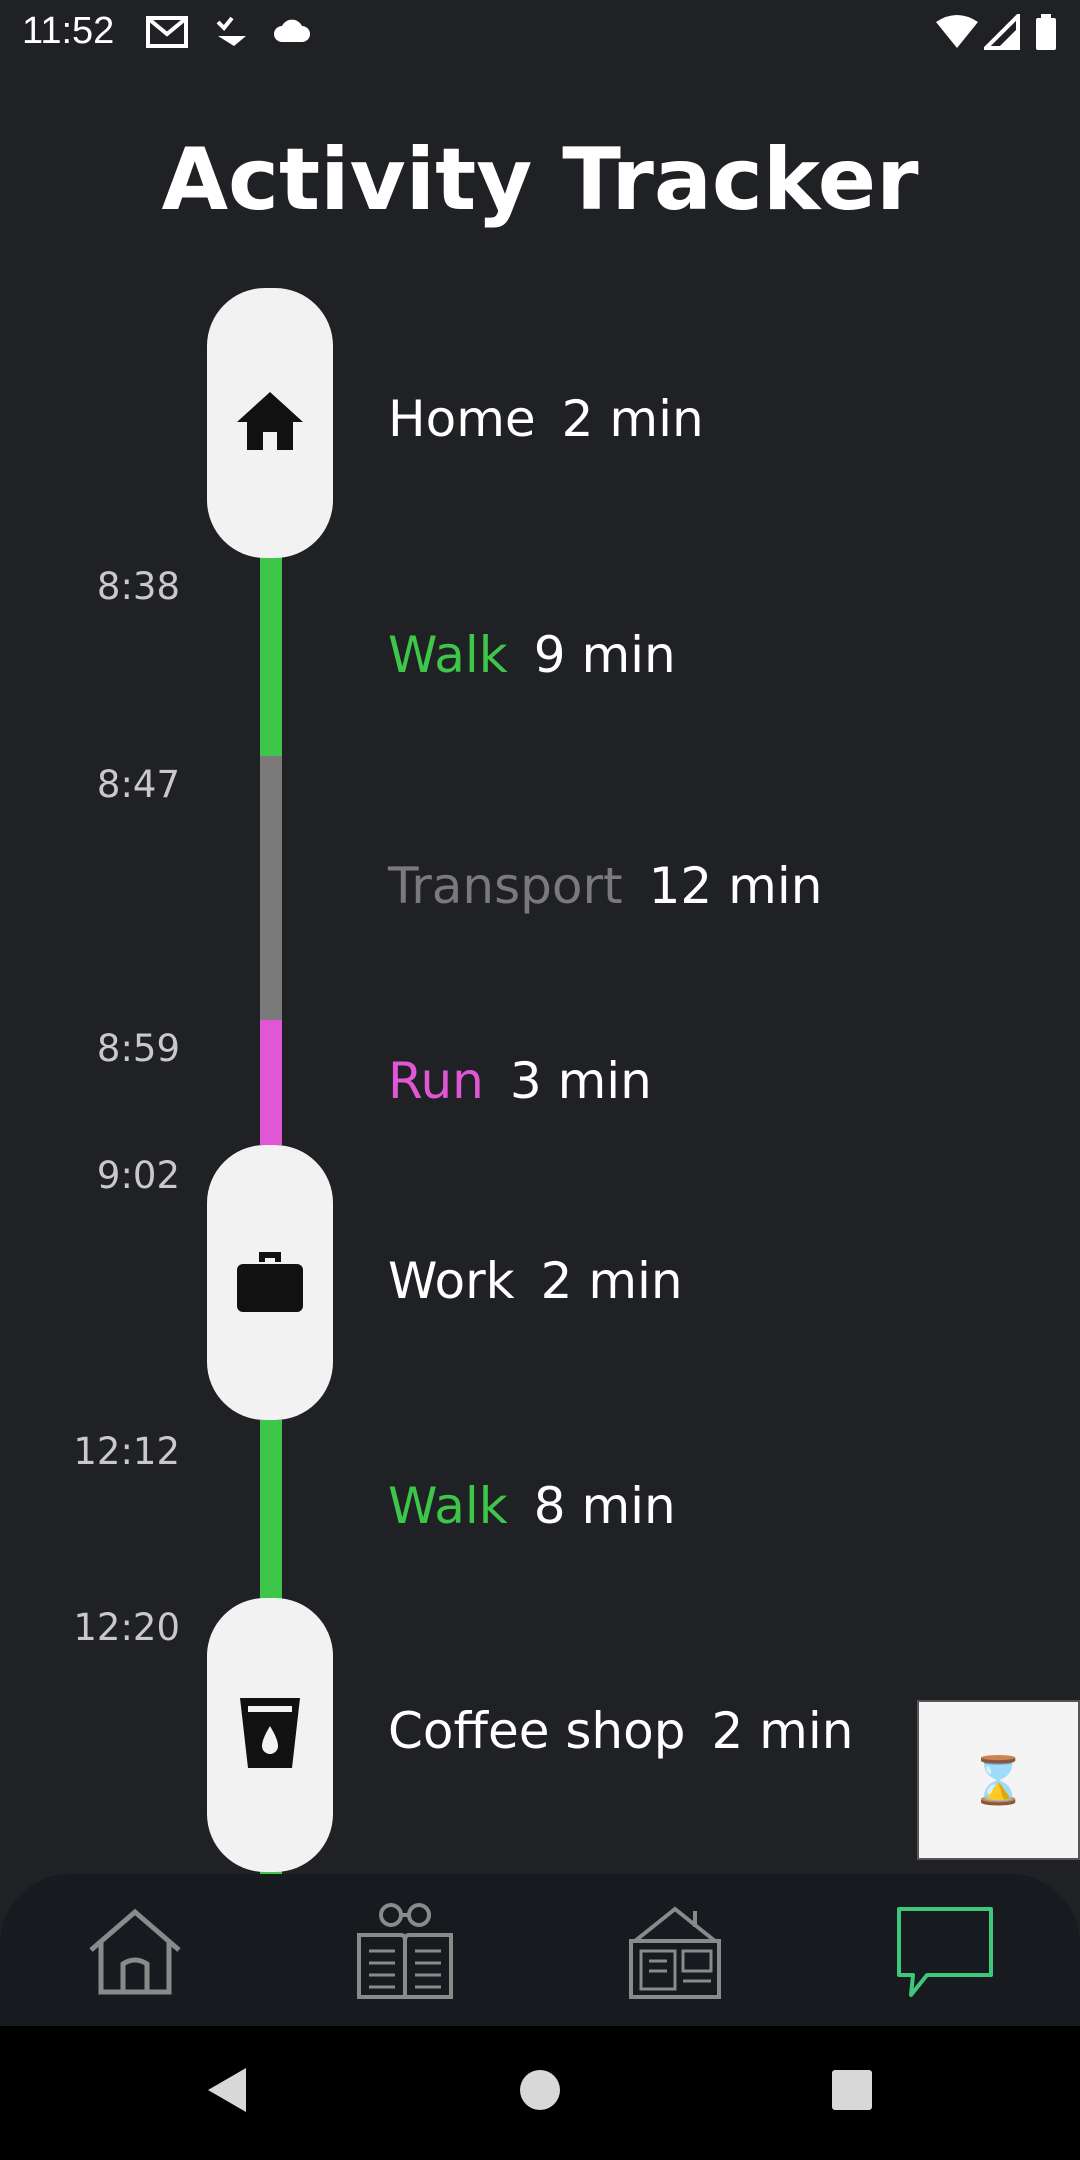  I want to click on activity-entry: Work 2 min, so click(535, 1281).